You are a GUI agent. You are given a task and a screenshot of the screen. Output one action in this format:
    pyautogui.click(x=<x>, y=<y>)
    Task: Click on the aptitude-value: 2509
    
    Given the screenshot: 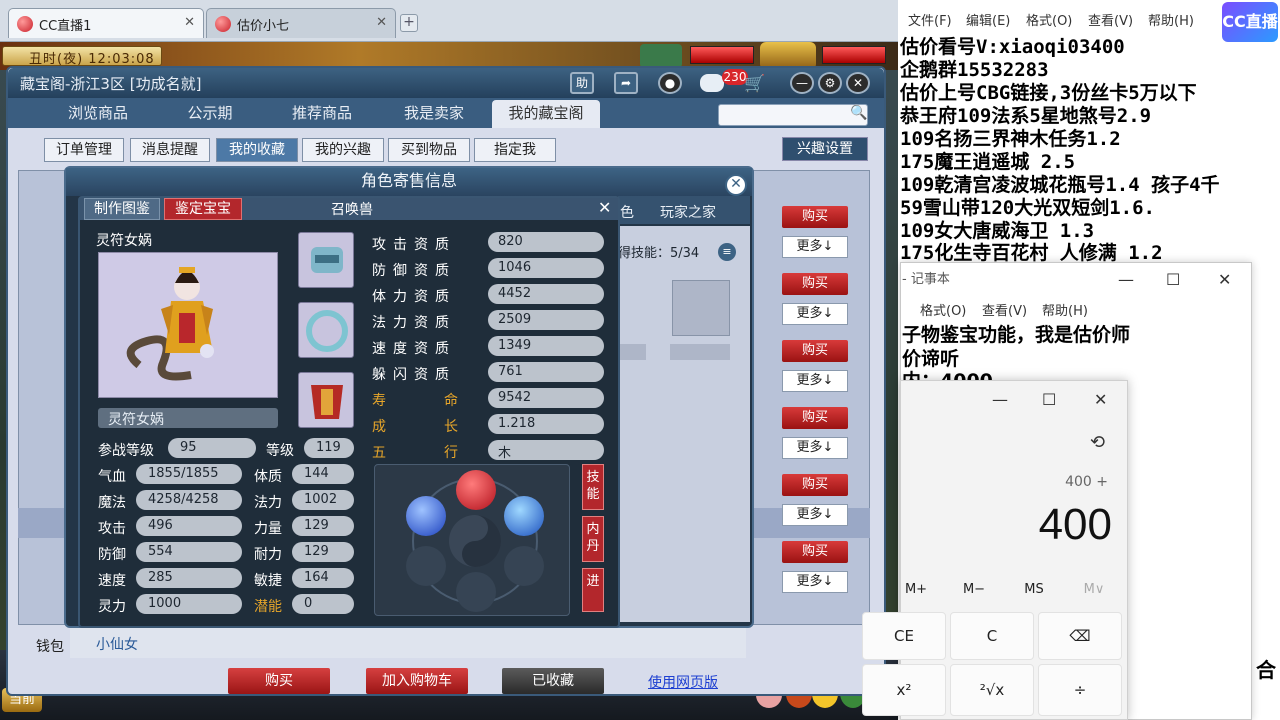 What is the action you would take?
    pyautogui.click(x=546, y=320)
    